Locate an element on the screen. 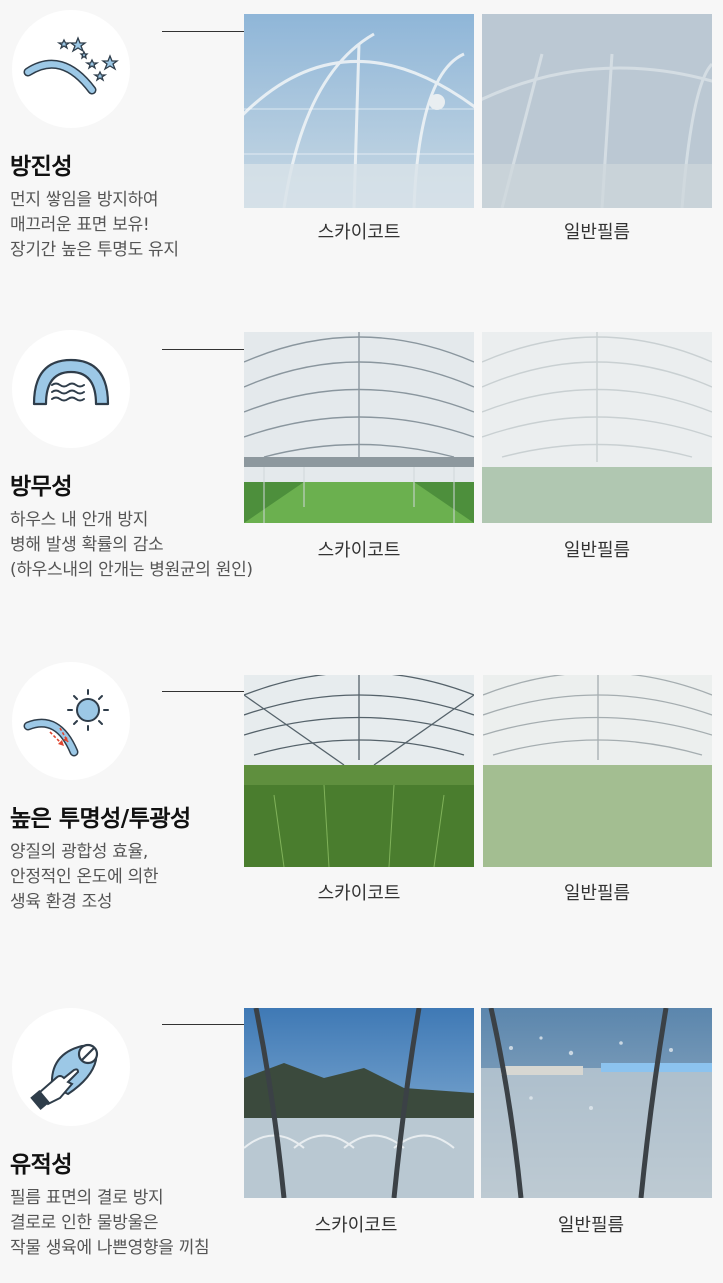 The image size is (723, 1283). sun-light-icon is located at coordinates (71, 721).